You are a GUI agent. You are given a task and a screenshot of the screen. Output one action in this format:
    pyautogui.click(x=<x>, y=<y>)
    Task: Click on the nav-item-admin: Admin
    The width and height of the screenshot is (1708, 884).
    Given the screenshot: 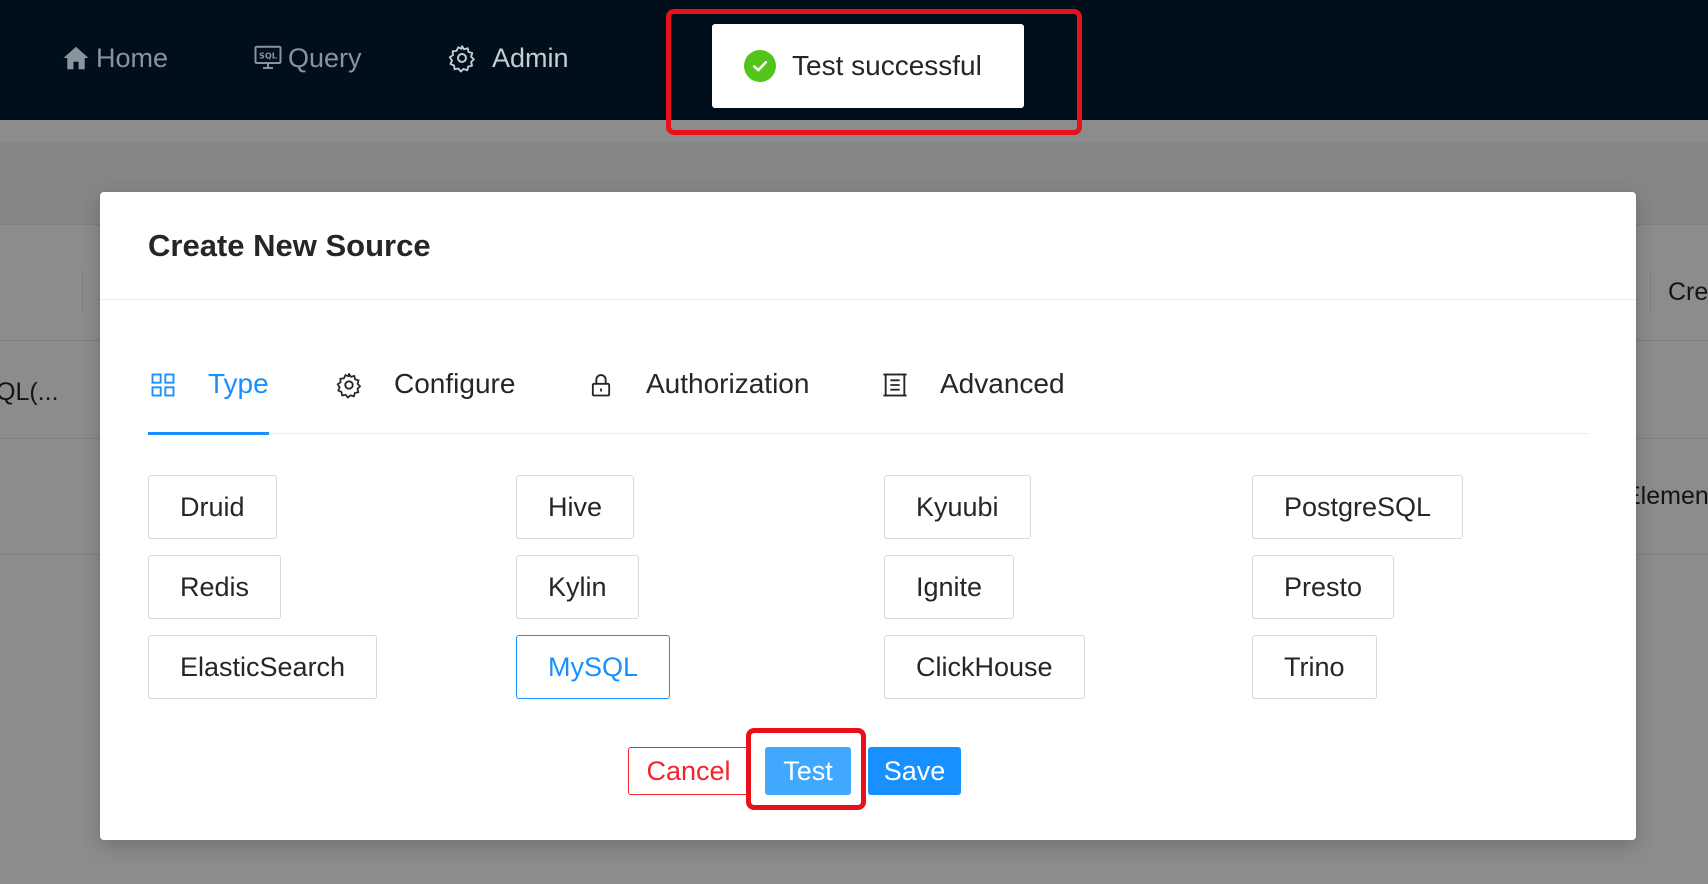 What is the action you would take?
    pyautogui.click(x=507, y=58)
    